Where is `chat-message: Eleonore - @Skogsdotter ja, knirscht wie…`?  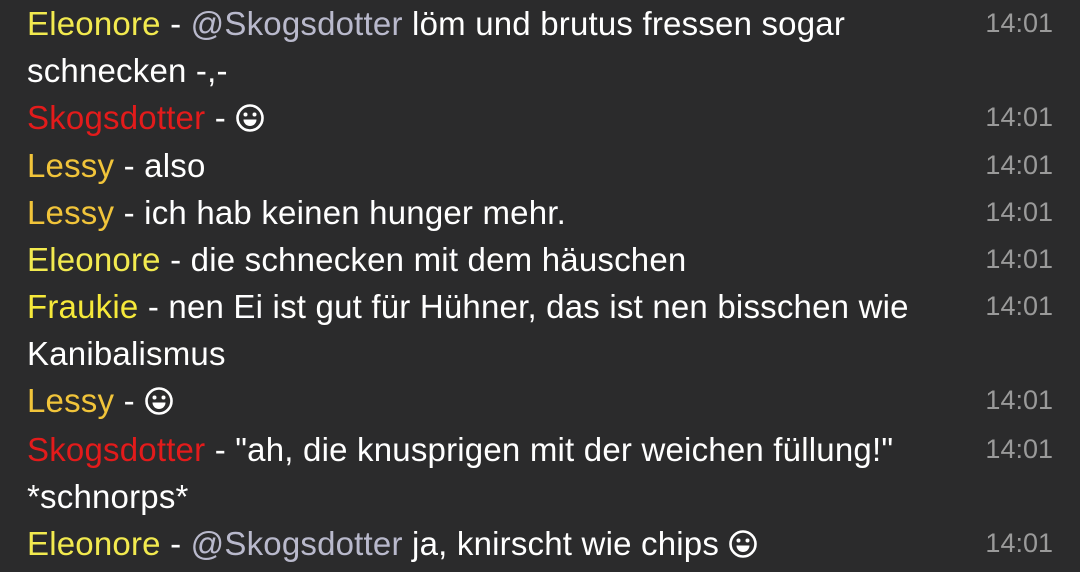
chat-message: Eleonore - @Skogsdotter ja, knirscht wie… is located at coordinates (547, 543).